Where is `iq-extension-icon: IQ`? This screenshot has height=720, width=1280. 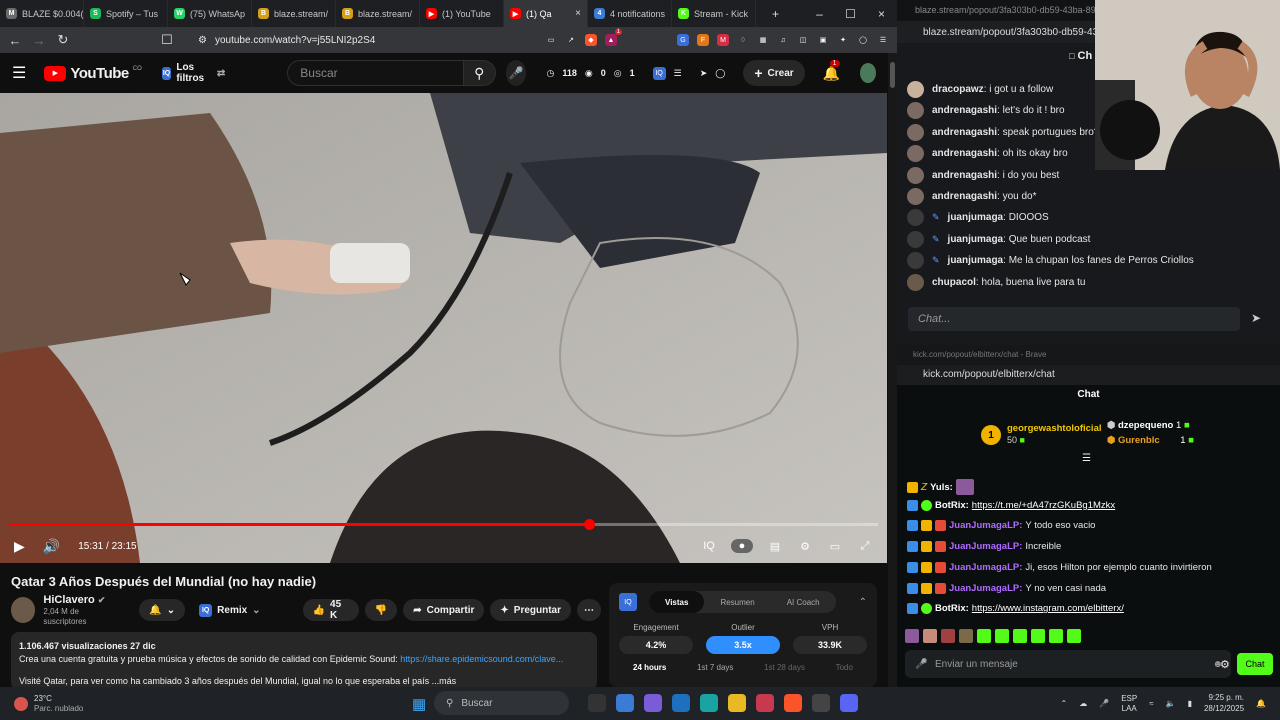
iq-extension-icon: IQ is located at coordinates (659, 73).